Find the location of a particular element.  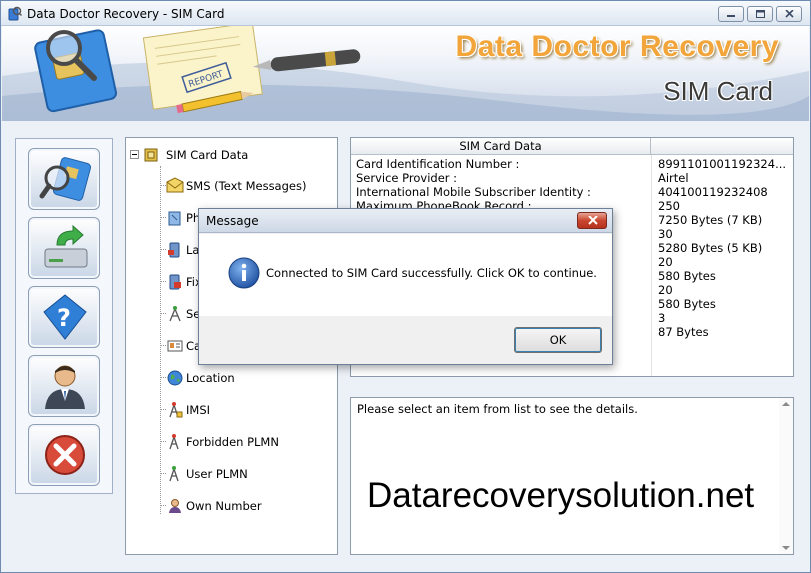

help-button: ? is located at coordinates (64, 317).